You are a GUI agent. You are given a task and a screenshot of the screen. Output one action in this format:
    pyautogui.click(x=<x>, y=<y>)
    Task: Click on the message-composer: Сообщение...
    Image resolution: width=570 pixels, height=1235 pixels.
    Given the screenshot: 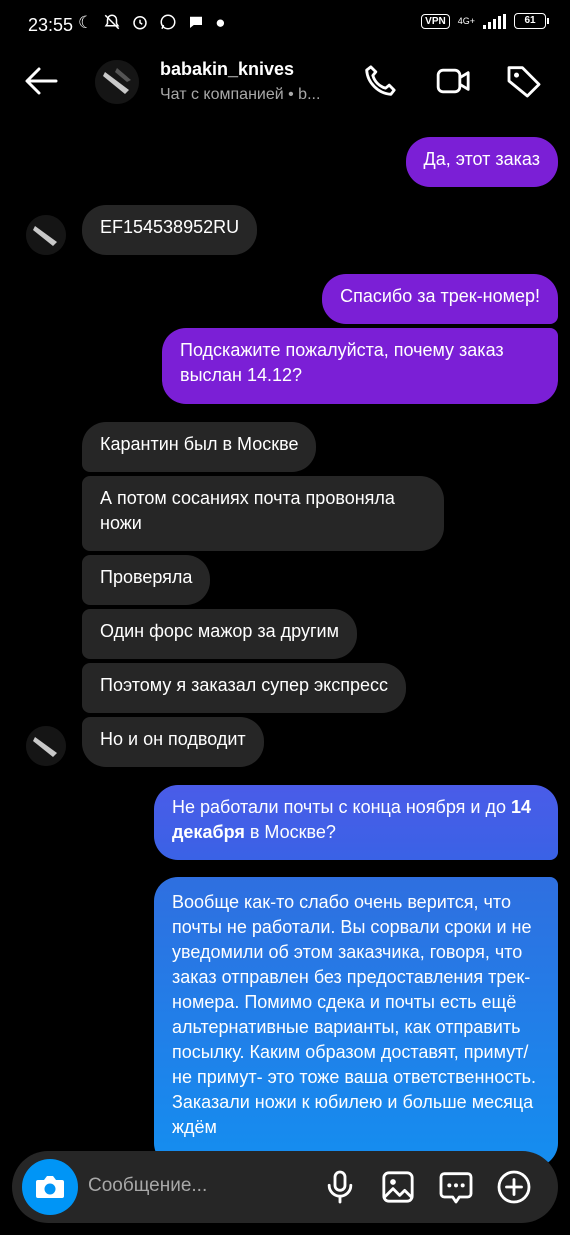 What is the action you would take?
    pyautogui.click(x=285, y=1187)
    